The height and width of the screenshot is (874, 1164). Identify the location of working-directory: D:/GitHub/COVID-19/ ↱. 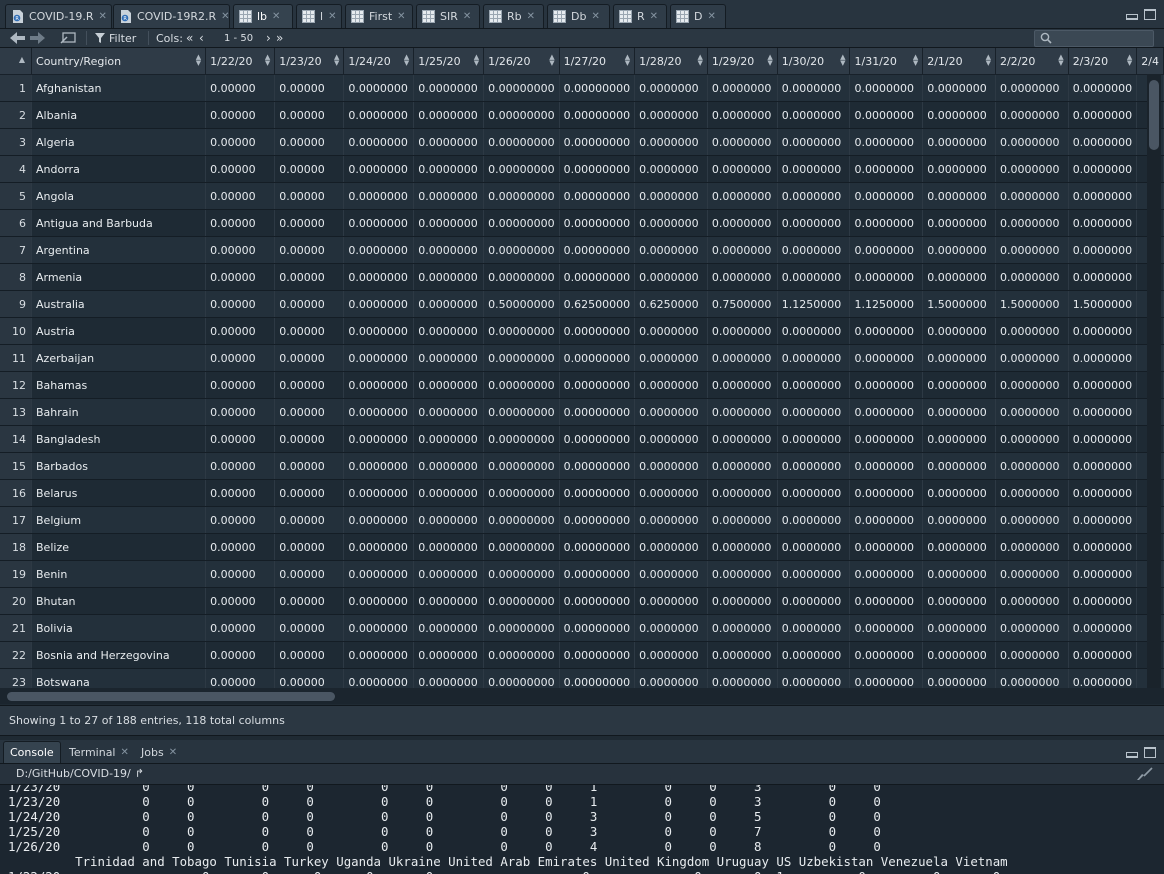
(80, 773).